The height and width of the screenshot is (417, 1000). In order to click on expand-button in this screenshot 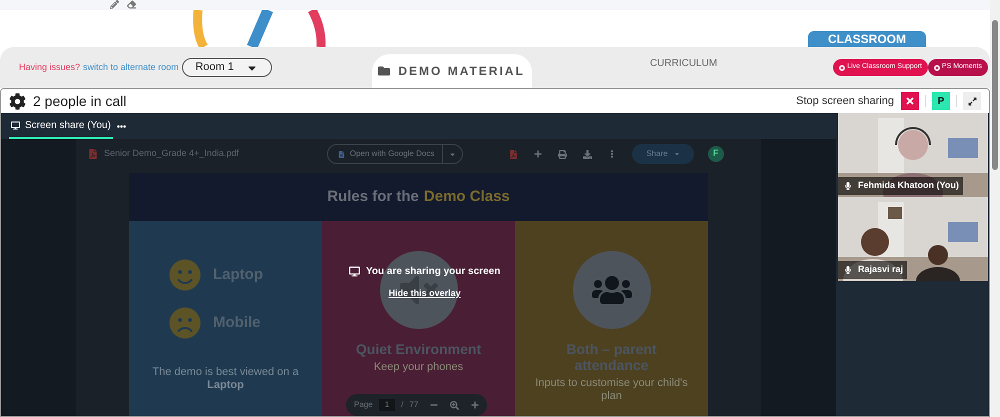, I will do `click(972, 101)`.